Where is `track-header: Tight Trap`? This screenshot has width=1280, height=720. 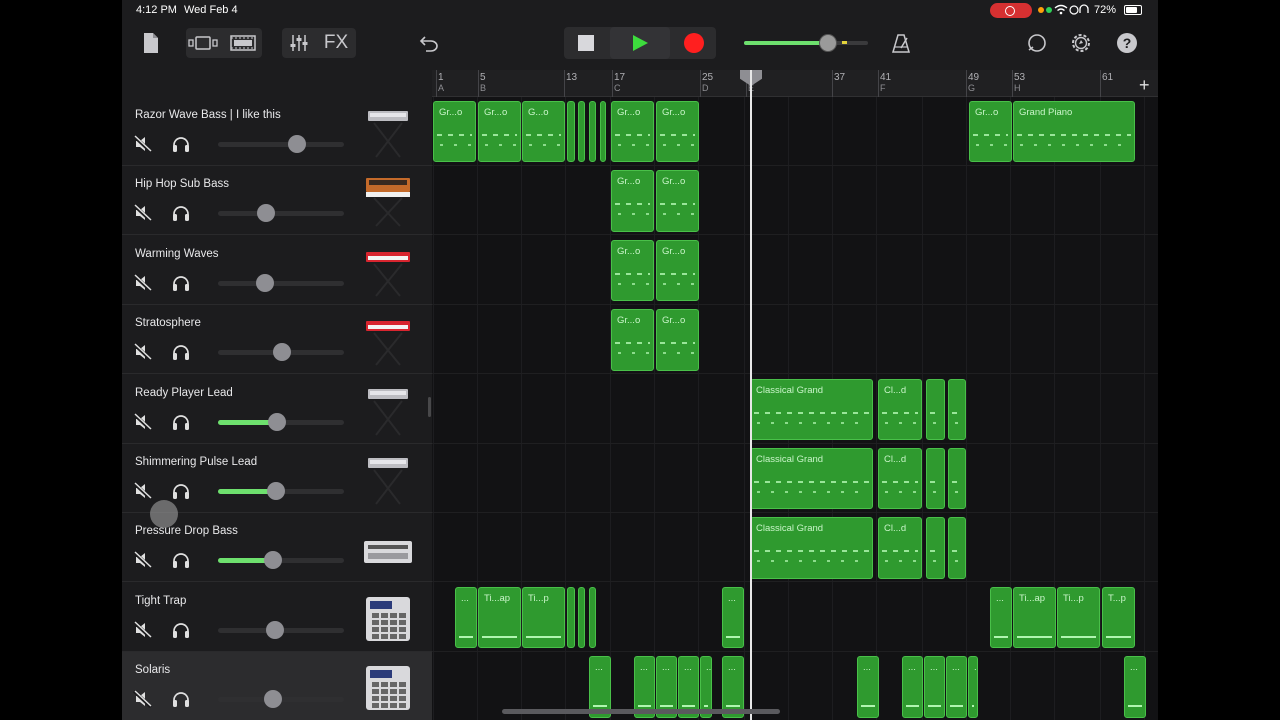 track-header: Tight Trap is located at coordinates (277, 617).